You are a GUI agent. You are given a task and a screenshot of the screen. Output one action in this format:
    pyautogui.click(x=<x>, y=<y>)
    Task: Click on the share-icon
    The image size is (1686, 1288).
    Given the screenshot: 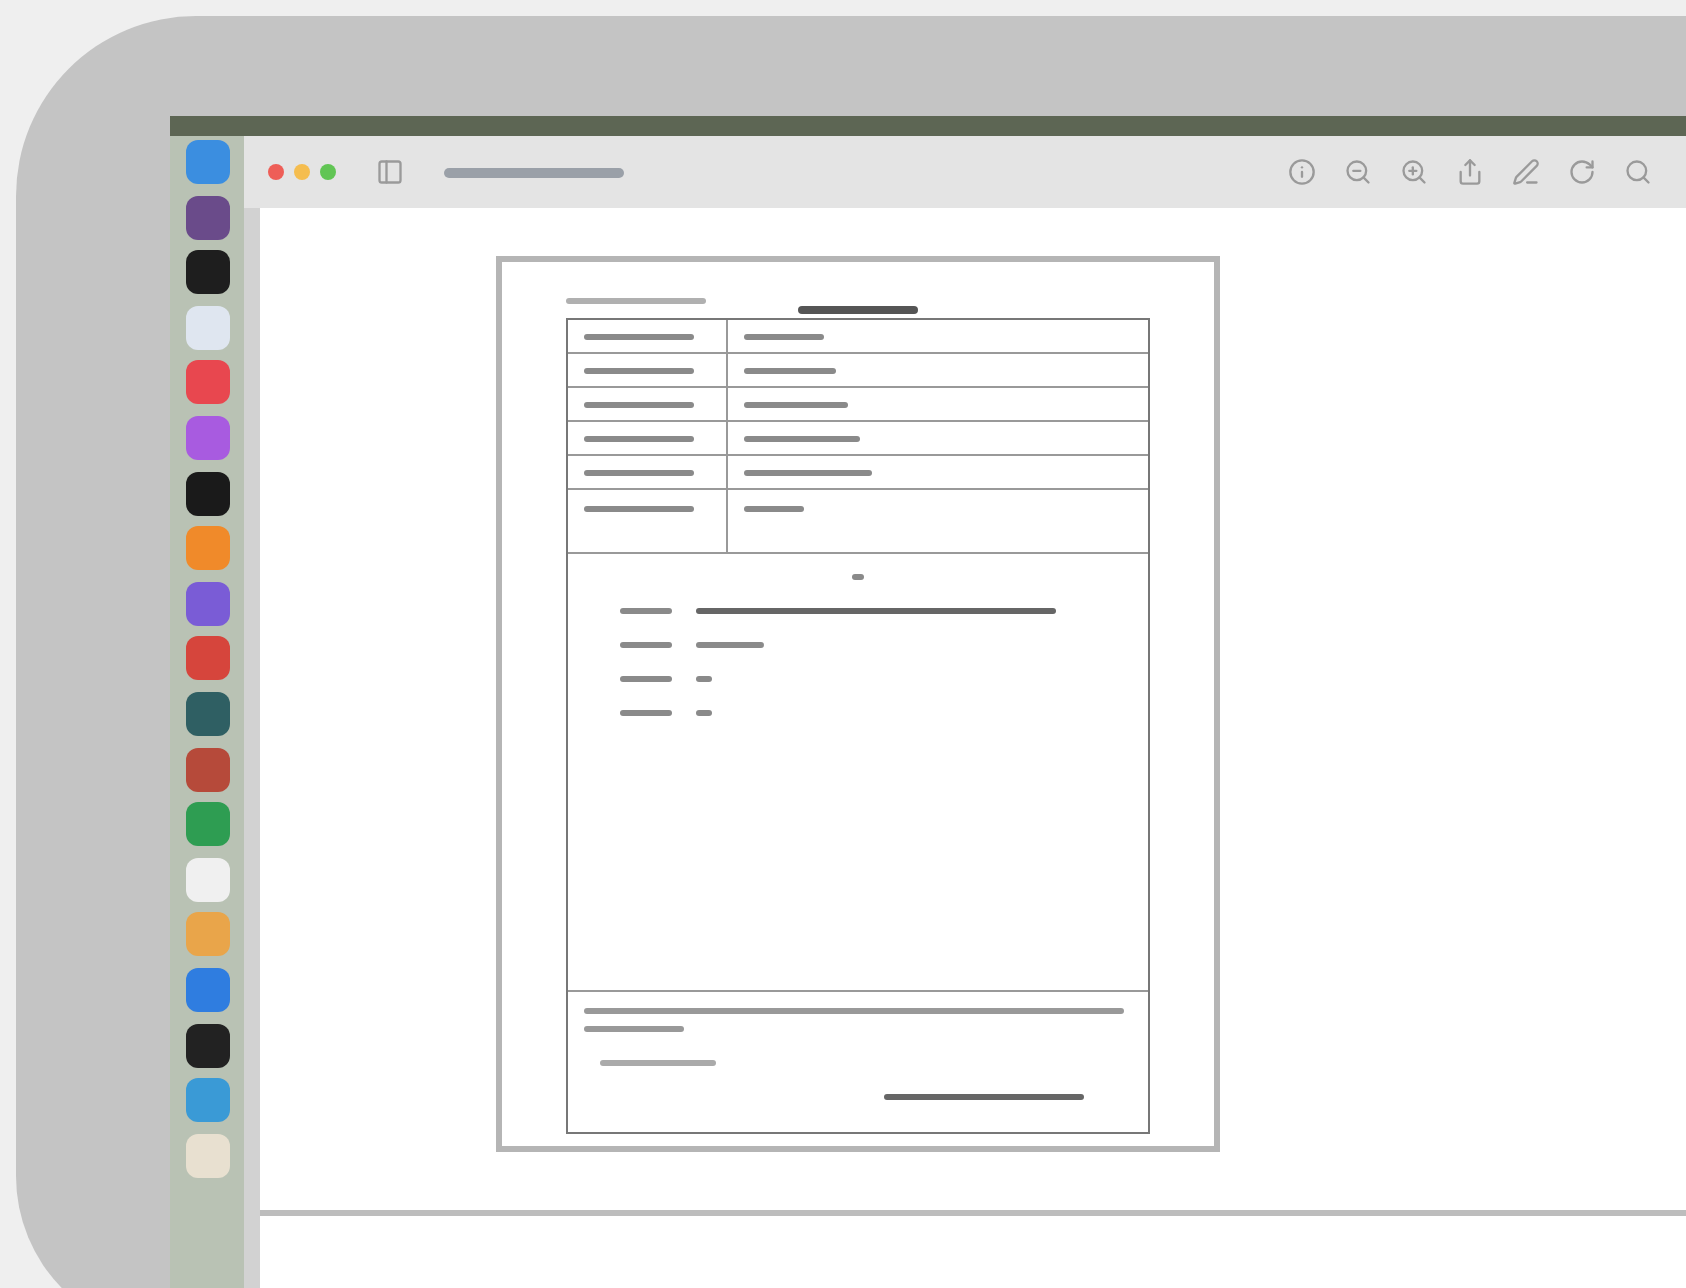 What is the action you would take?
    pyautogui.click(x=1470, y=172)
    